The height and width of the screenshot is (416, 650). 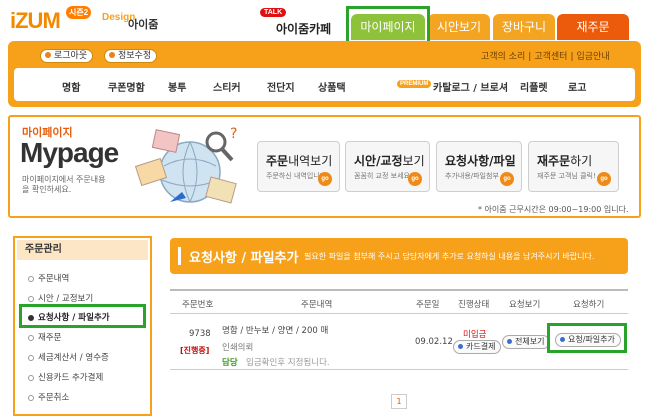 I want to click on site-logo: iZUM 시즌2 Design 아이줌, so click(x=100, y=21).